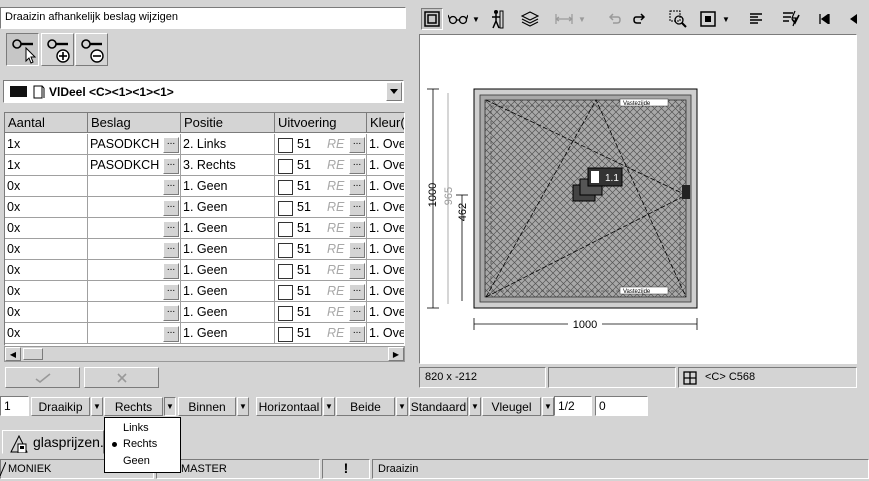  Describe the element at coordinates (91, 49) in the screenshot. I see `mode-remove-button` at that location.